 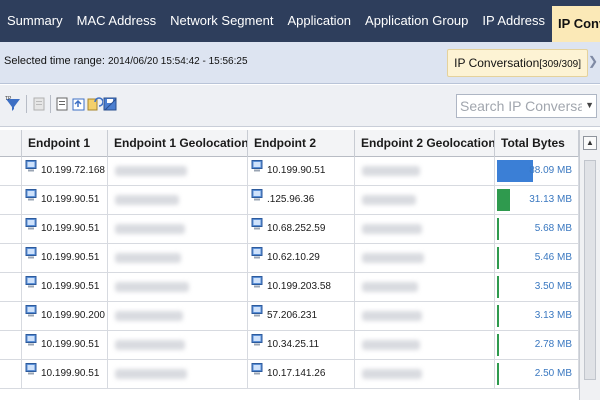 What do you see at coordinates (590, 143) in the screenshot?
I see `scroll-up-icon: ▲` at bounding box center [590, 143].